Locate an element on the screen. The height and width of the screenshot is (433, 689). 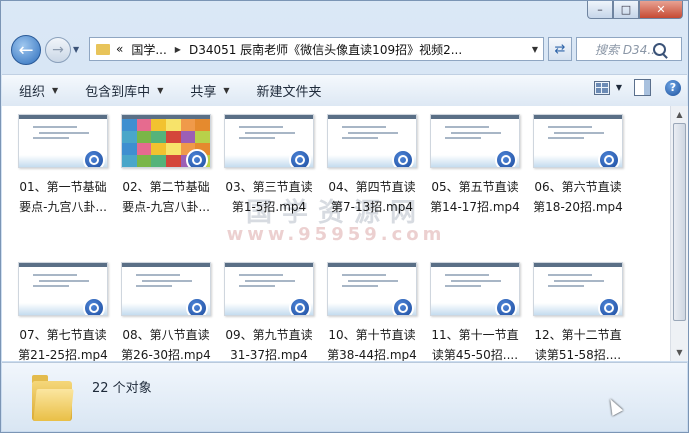
window-controls: – □ ✕ is located at coordinates (635, 10).